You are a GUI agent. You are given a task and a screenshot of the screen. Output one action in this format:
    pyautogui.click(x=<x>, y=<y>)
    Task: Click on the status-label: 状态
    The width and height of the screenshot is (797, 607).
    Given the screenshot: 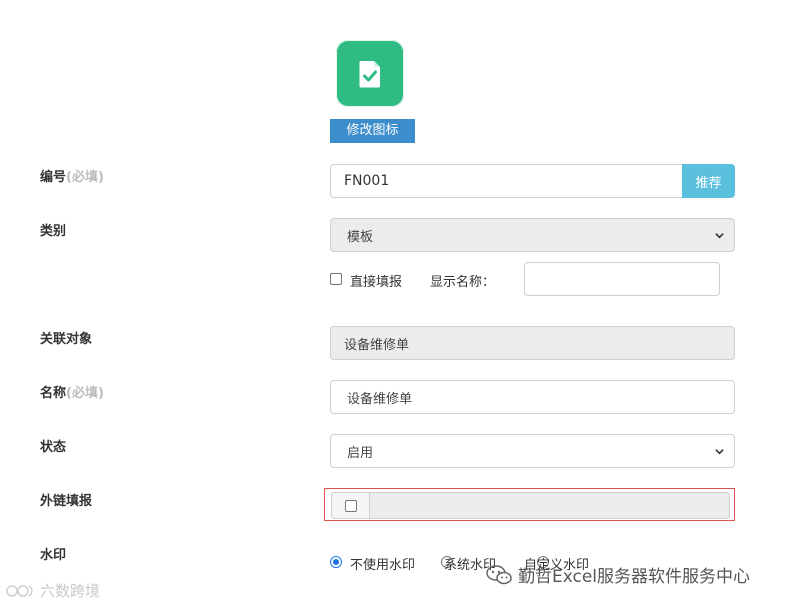 What is the action you would take?
    pyautogui.click(x=53, y=447)
    